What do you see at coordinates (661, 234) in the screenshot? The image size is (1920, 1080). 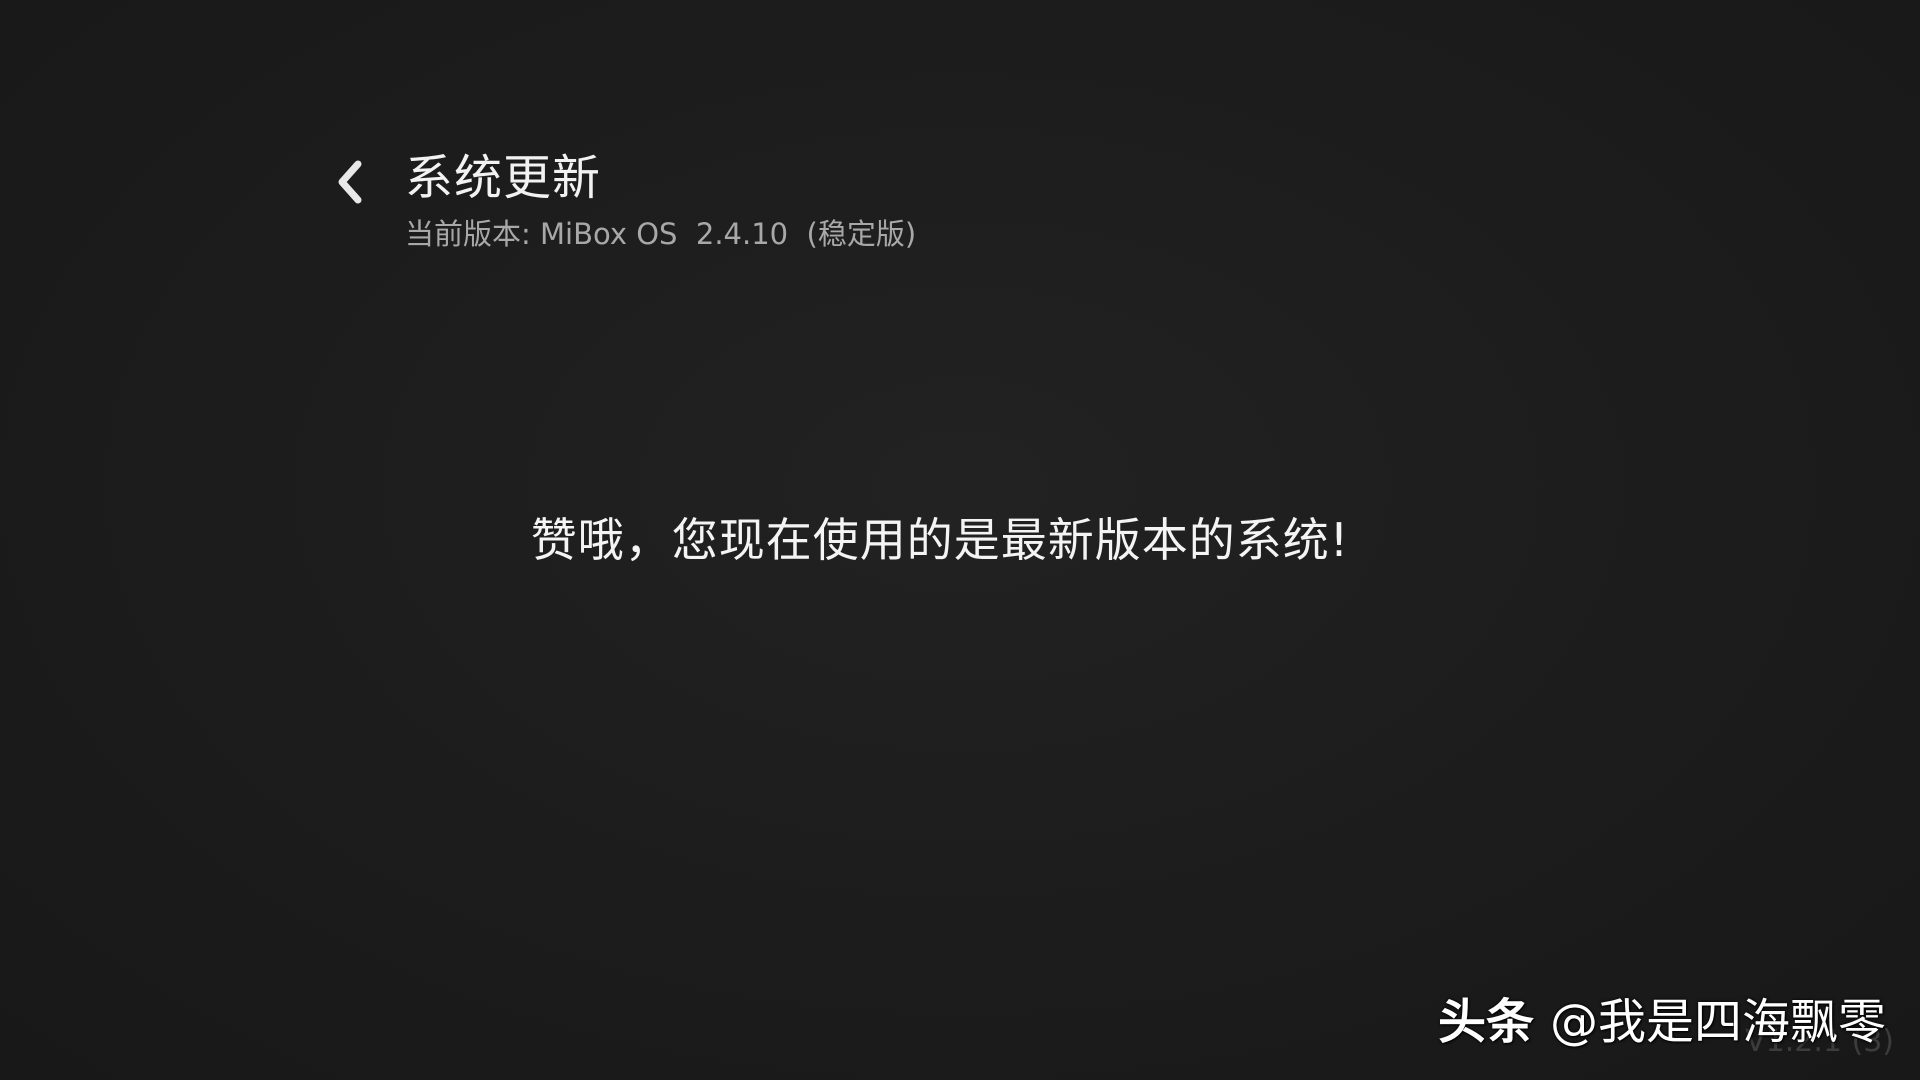 I see `current-version-text: 当前版本: MiBox OS 2.4.10 (稳定版)` at bounding box center [661, 234].